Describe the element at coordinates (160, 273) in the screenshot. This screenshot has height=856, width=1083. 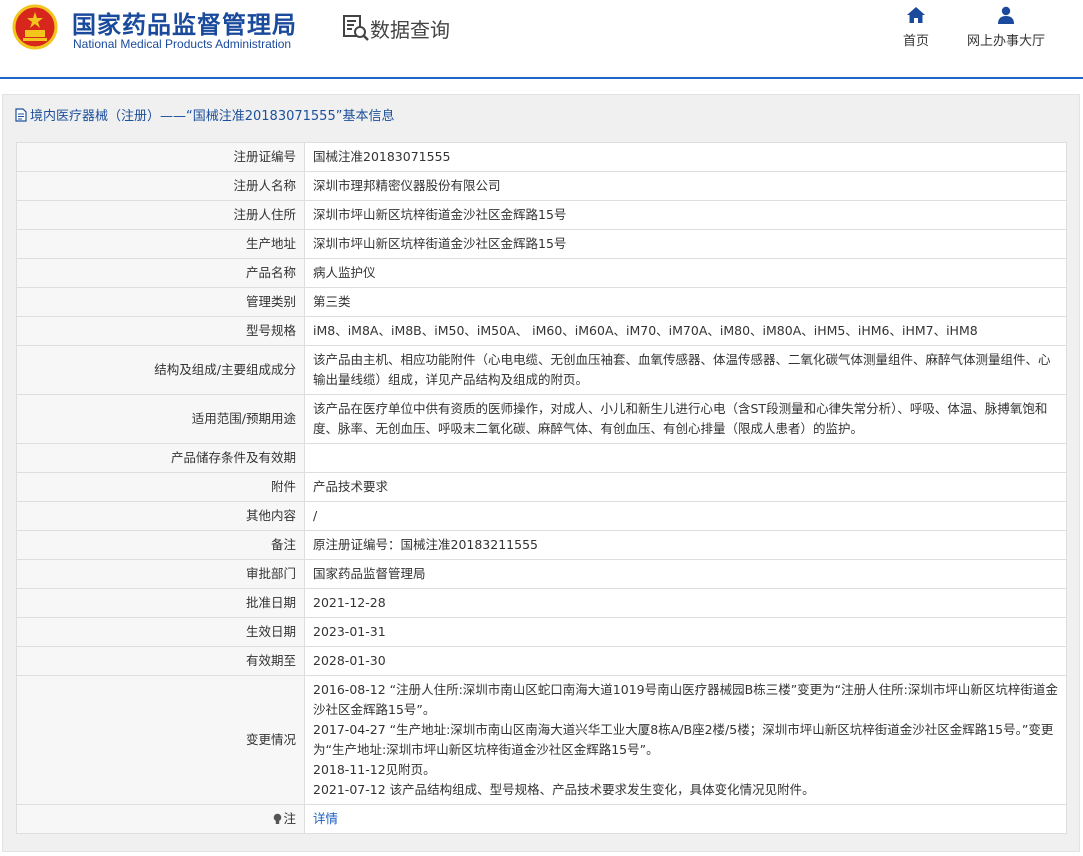
I see `row-label: 产品名称` at that location.